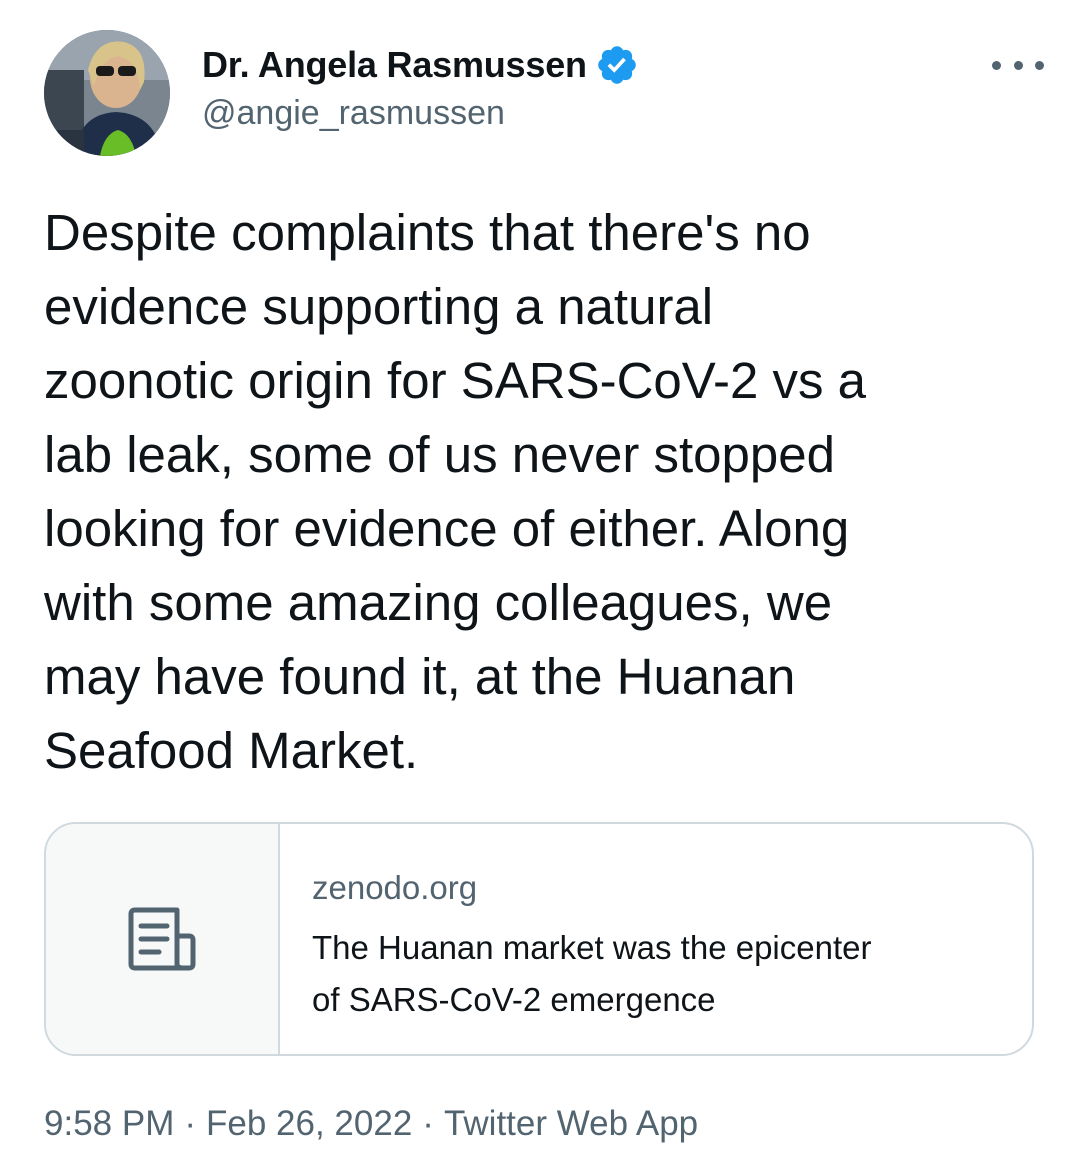 The height and width of the screenshot is (1167, 1080). What do you see at coordinates (309, 1123) in the screenshot?
I see `tweet-date: Feb 26, 2022` at bounding box center [309, 1123].